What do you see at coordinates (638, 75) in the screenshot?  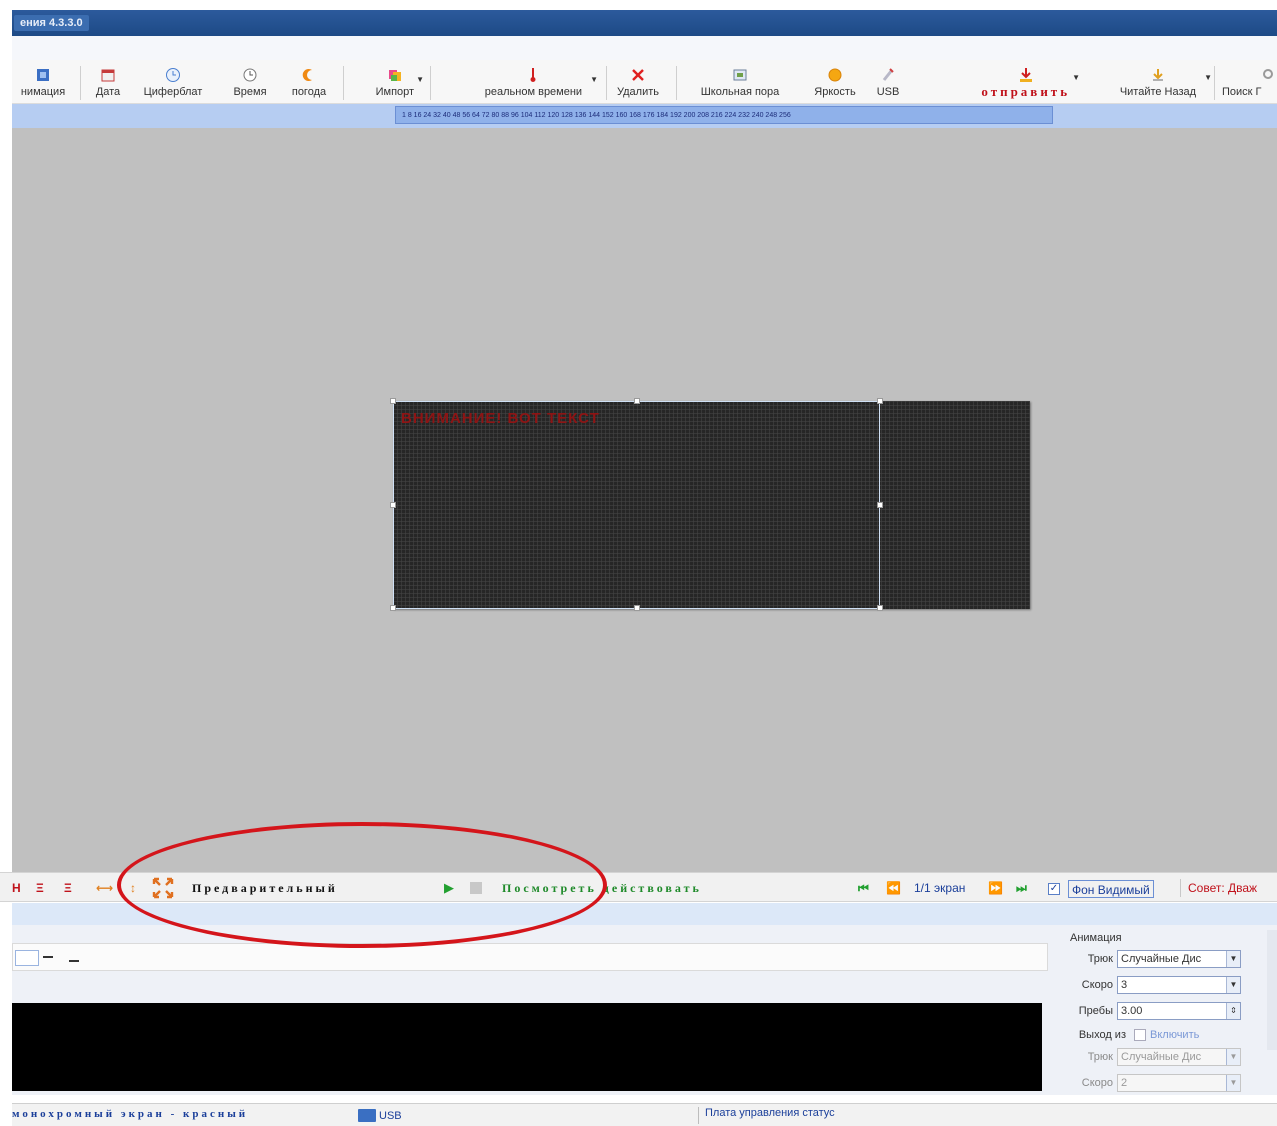 I see `delete-icon` at bounding box center [638, 75].